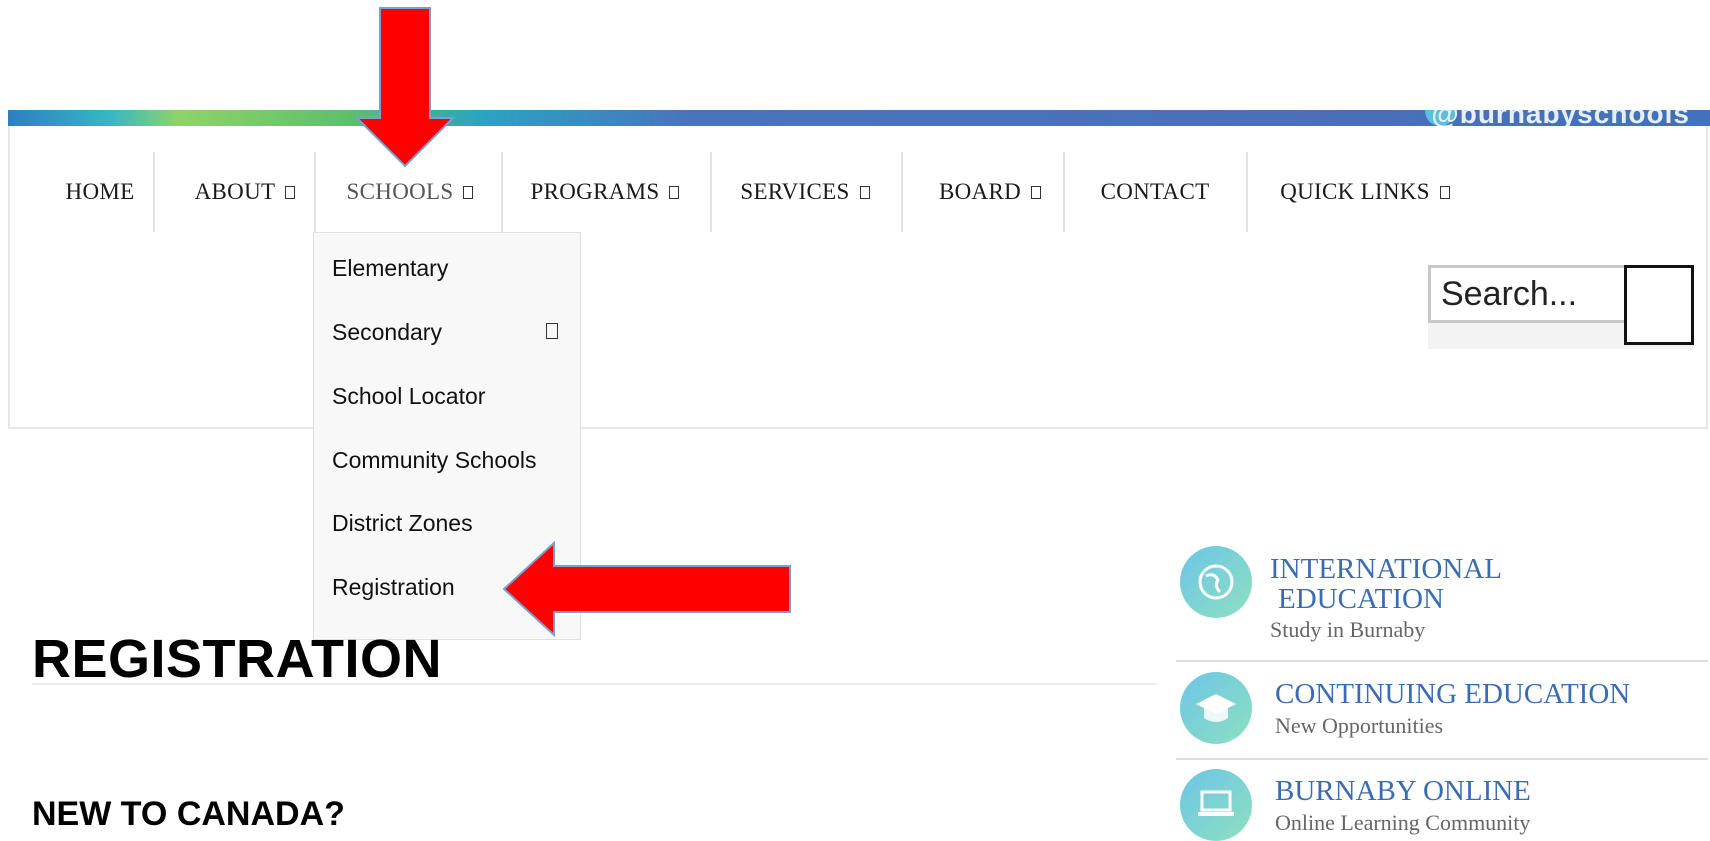  I want to click on nav-label: BOARD, so click(979, 191).